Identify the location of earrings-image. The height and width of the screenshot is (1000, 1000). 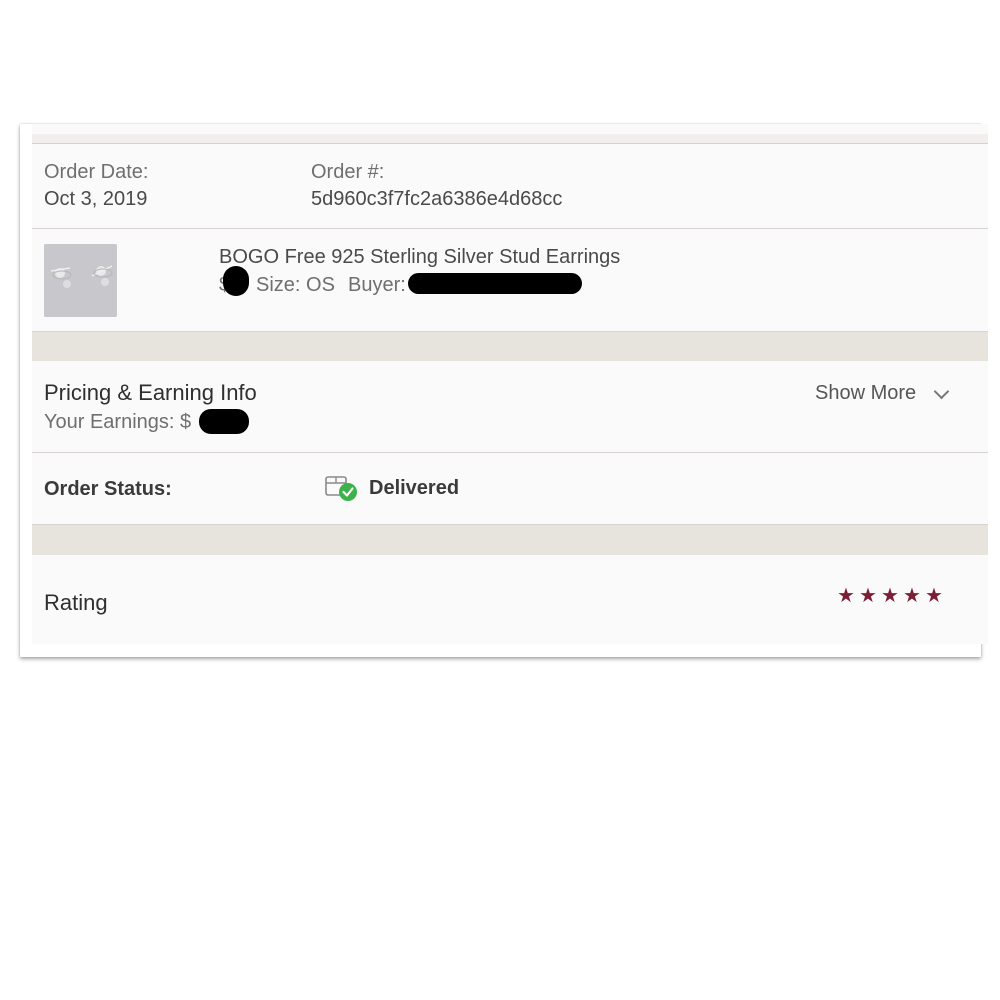
(80, 280).